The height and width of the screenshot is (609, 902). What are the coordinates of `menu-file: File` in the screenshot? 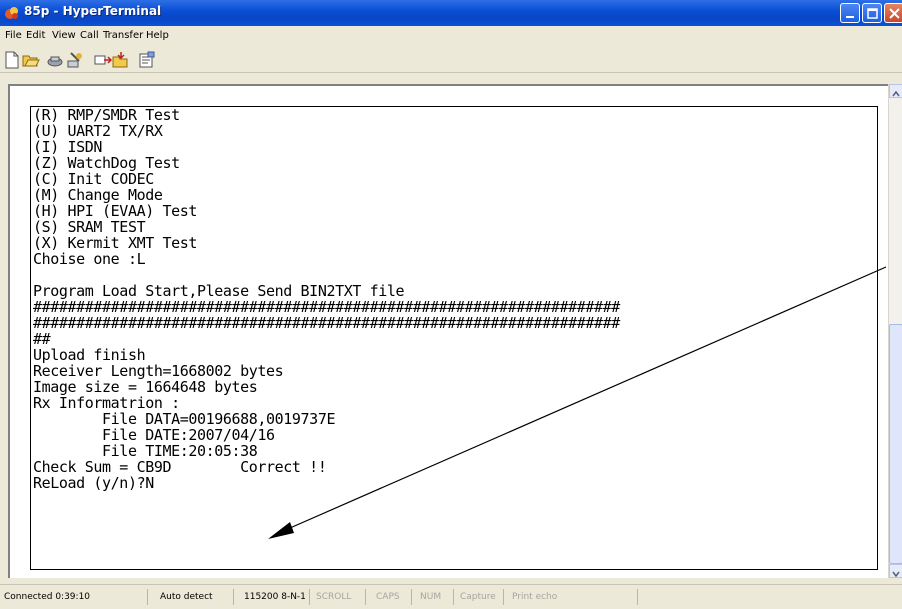 It's located at (13, 35).